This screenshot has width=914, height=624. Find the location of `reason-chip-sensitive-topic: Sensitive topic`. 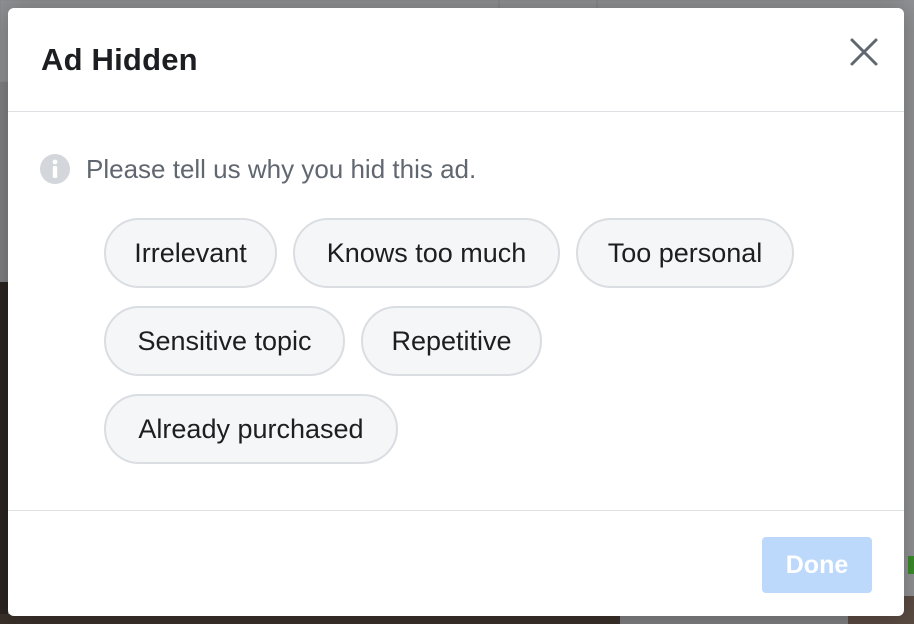

reason-chip-sensitive-topic: Sensitive topic is located at coordinates (224, 341).